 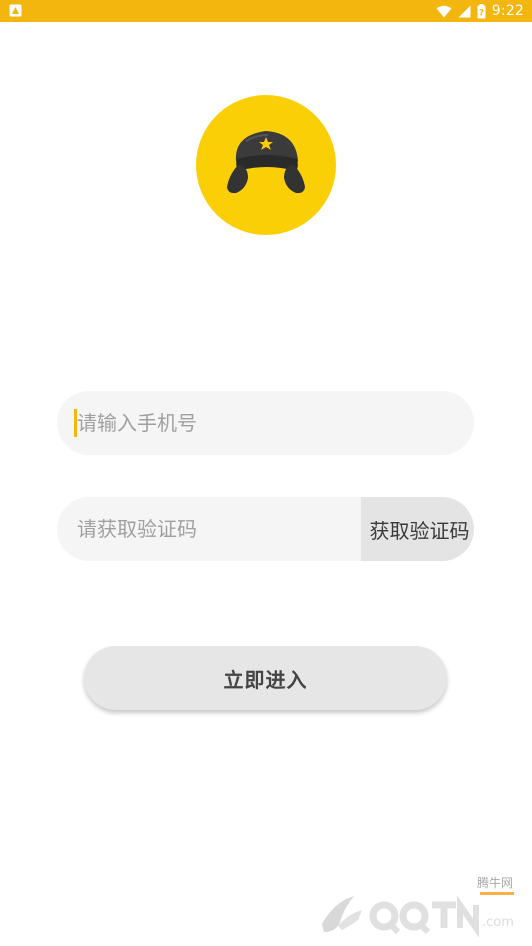 I want to click on svg-text: .com, so click(x=498, y=922).